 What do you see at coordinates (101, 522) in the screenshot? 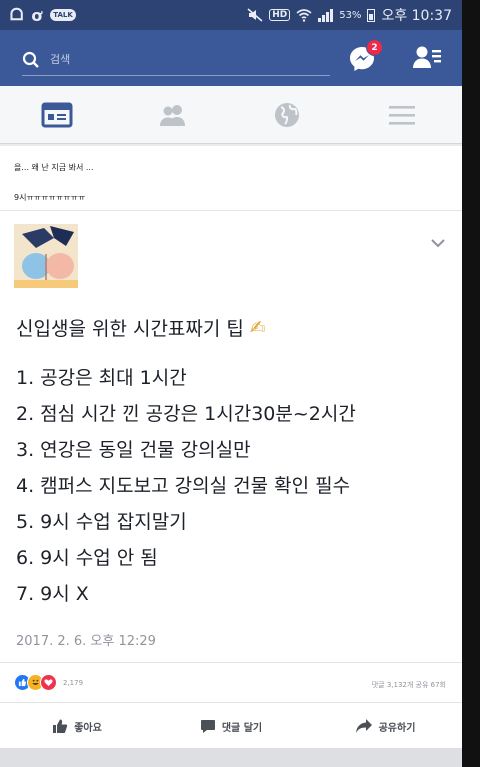
I see `list-item: 5. 9시 수업 잡지말기` at bounding box center [101, 522].